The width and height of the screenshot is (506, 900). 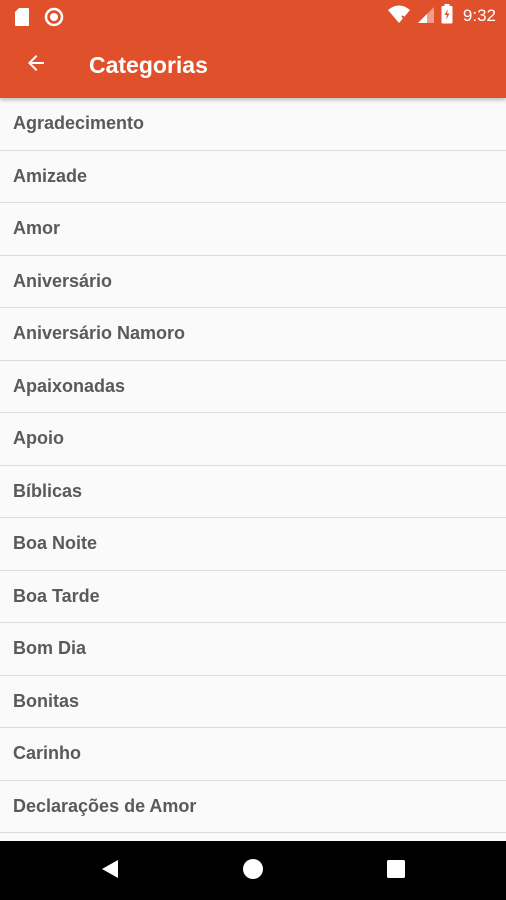 I want to click on list-item: Apaixonadas, so click(x=253, y=387).